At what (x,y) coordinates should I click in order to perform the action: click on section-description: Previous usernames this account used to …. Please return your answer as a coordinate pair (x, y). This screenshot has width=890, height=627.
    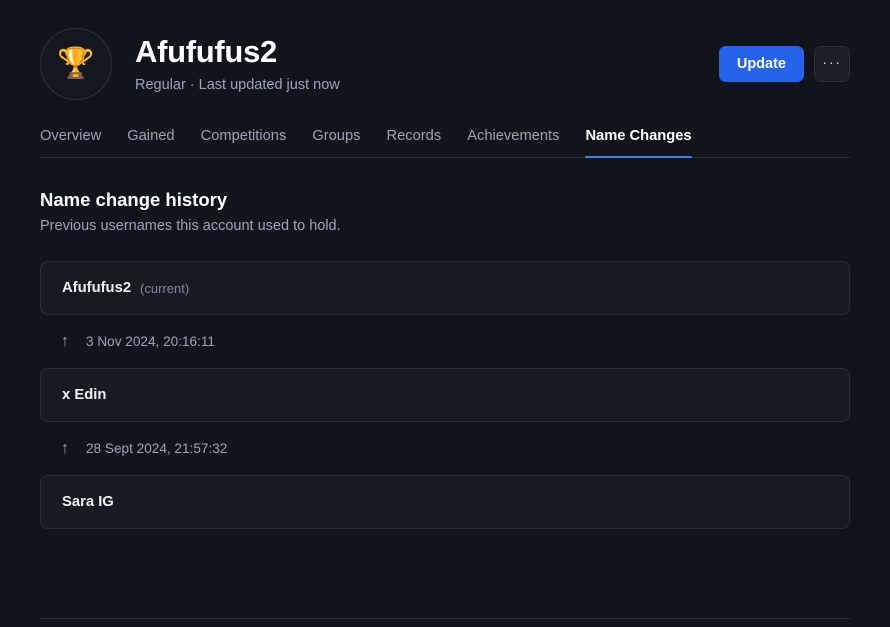
    Looking at the image, I should click on (190, 226).